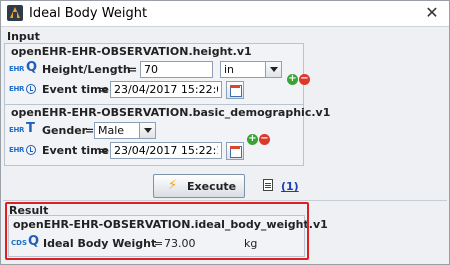  What do you see at coordinates (23, 36) in the screenshot?
I see `input-section-label: Input` at bounding box center [23, 36].